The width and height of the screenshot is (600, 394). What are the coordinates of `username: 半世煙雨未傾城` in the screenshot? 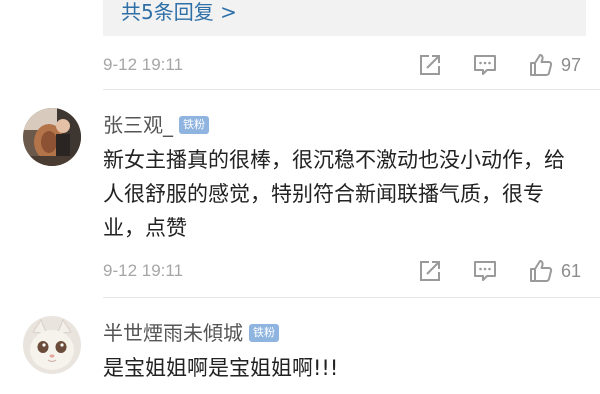 It's located at (173, 333).